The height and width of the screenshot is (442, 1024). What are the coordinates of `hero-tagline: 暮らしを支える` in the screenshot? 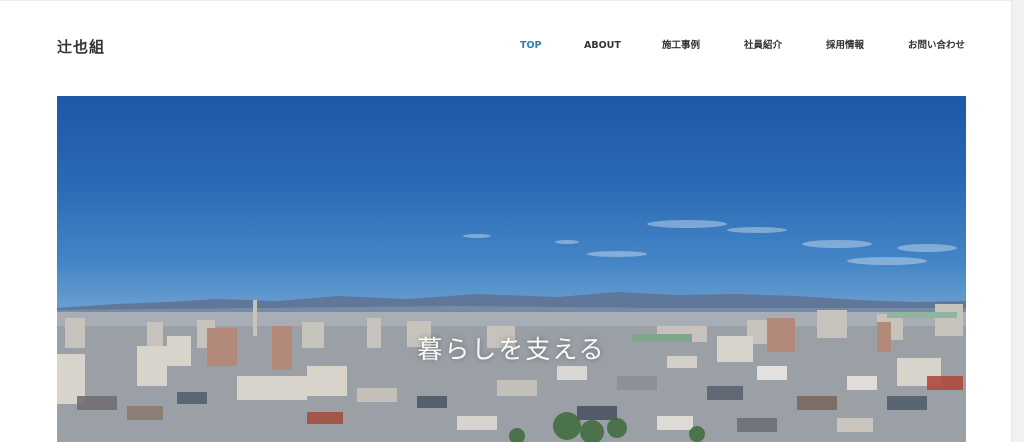 It's located at (511, 349).